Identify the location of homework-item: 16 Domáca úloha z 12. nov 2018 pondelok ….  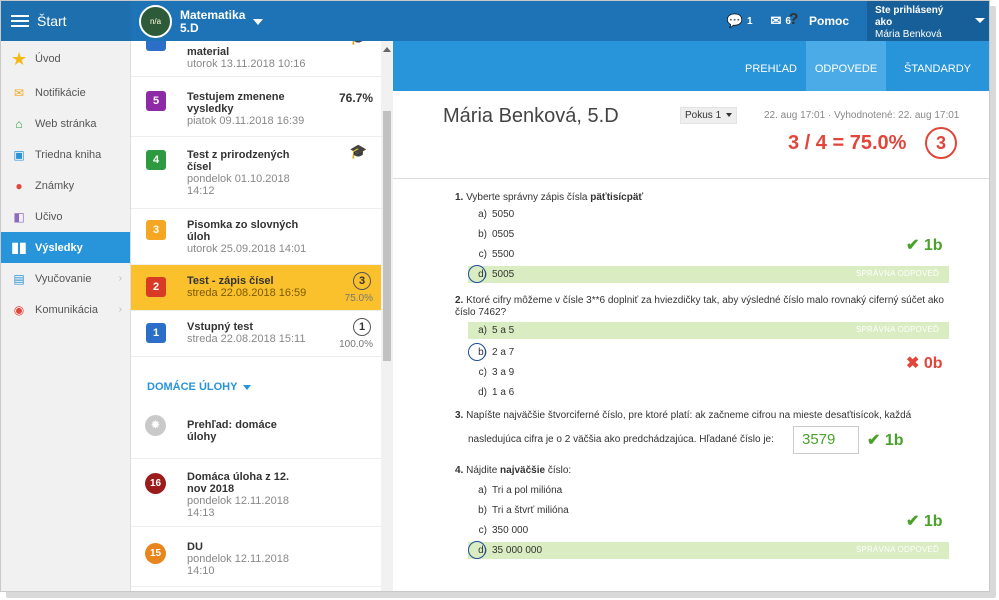
(256, 493).